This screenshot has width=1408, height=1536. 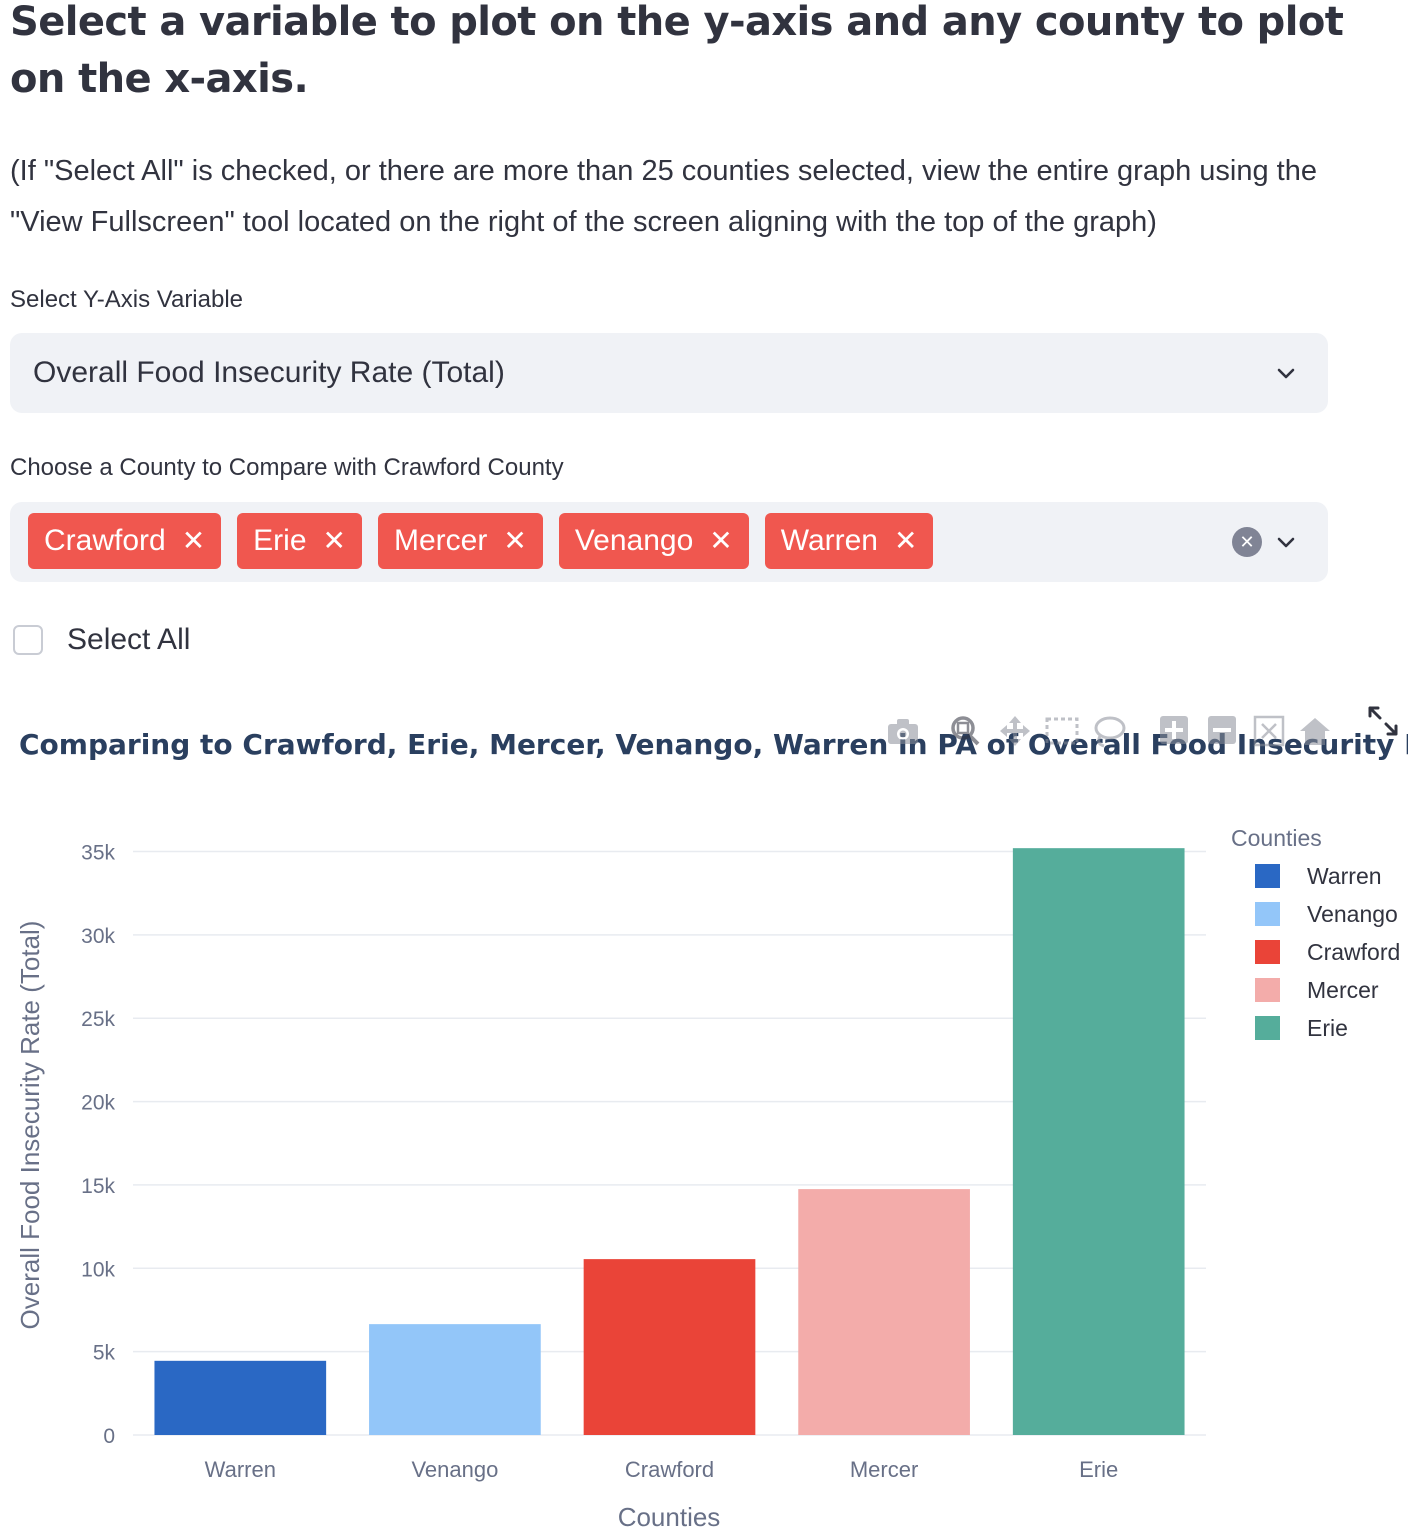 I want to click on legend-item-venango: Venango, so click(x=1326, y=914).